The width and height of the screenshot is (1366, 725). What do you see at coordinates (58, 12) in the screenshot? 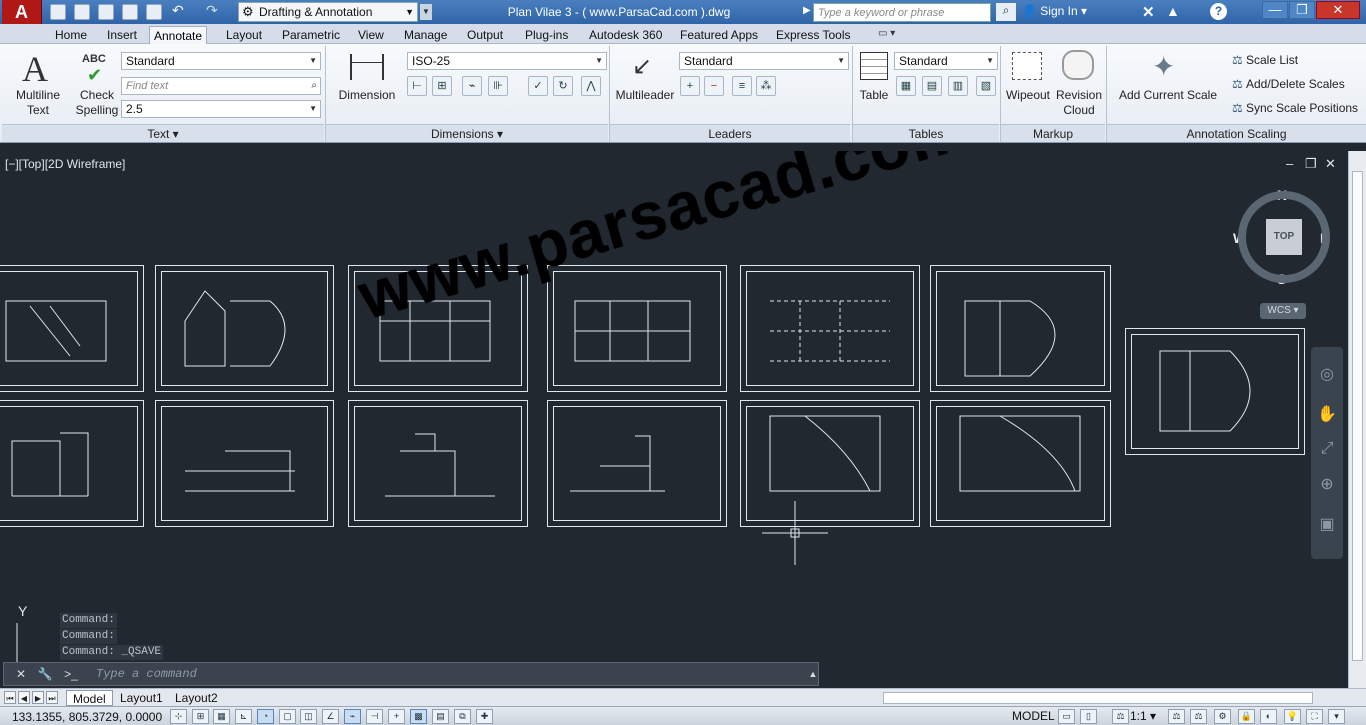
I see `new-icon` at bounding box center [58, 12].